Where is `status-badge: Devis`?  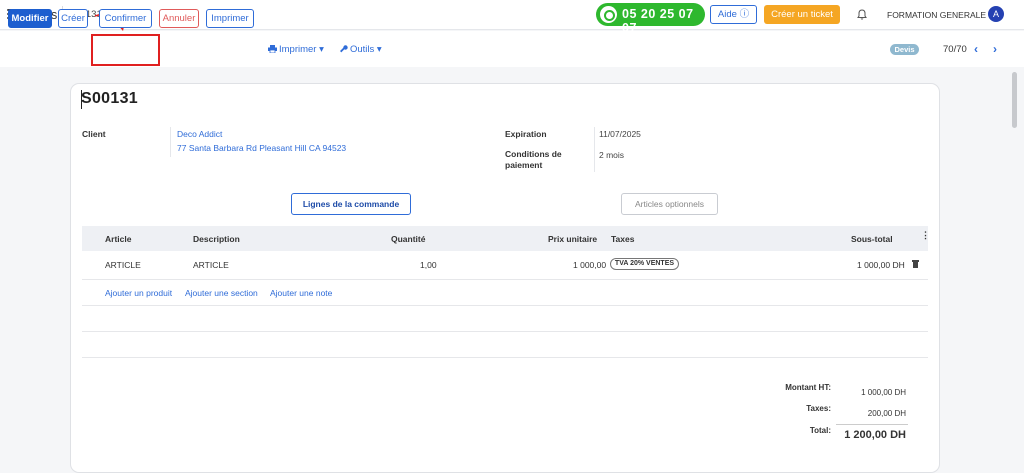
status-badge: Devis is located at coordinates (904, 49).